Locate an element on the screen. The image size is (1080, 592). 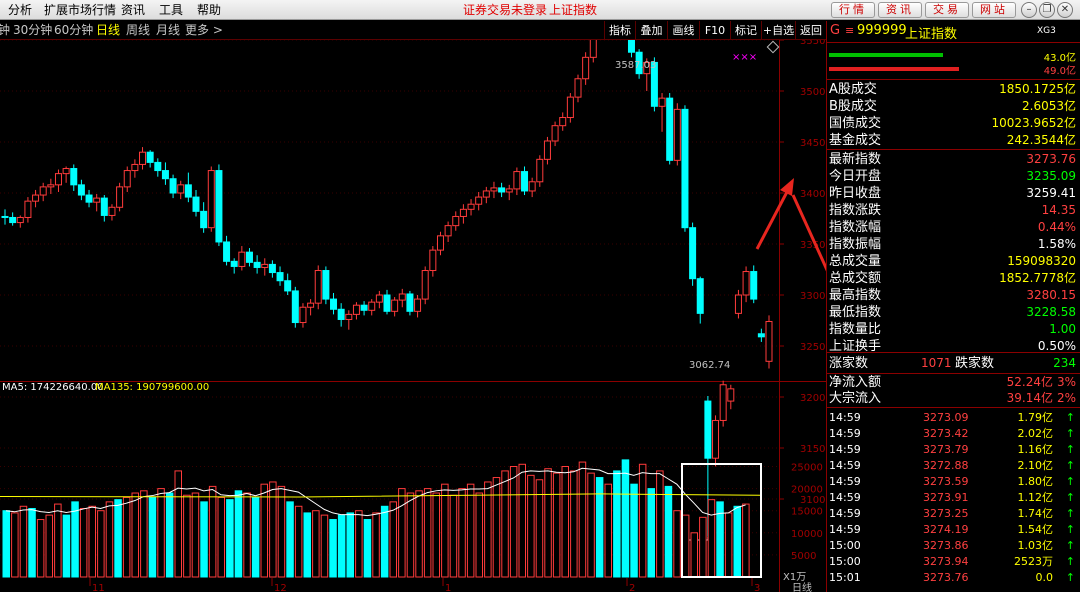
annotation-arrows is located at coordinates (790, 225).